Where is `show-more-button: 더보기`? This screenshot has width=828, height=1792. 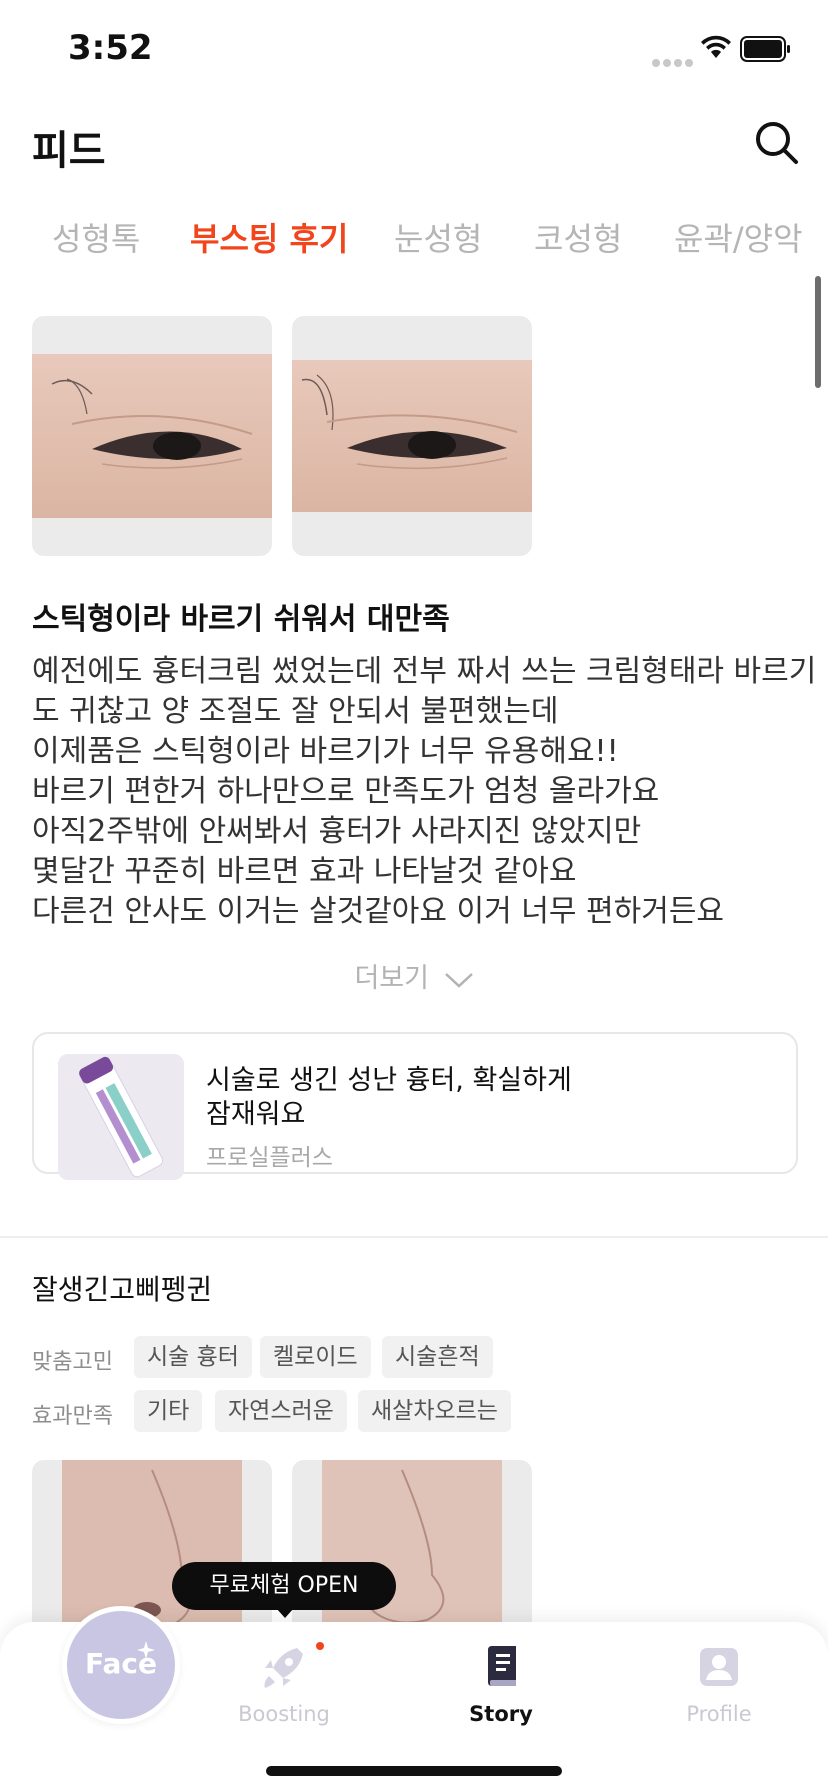
show-more-button: 더보기 is located at coordinates (414, 975).